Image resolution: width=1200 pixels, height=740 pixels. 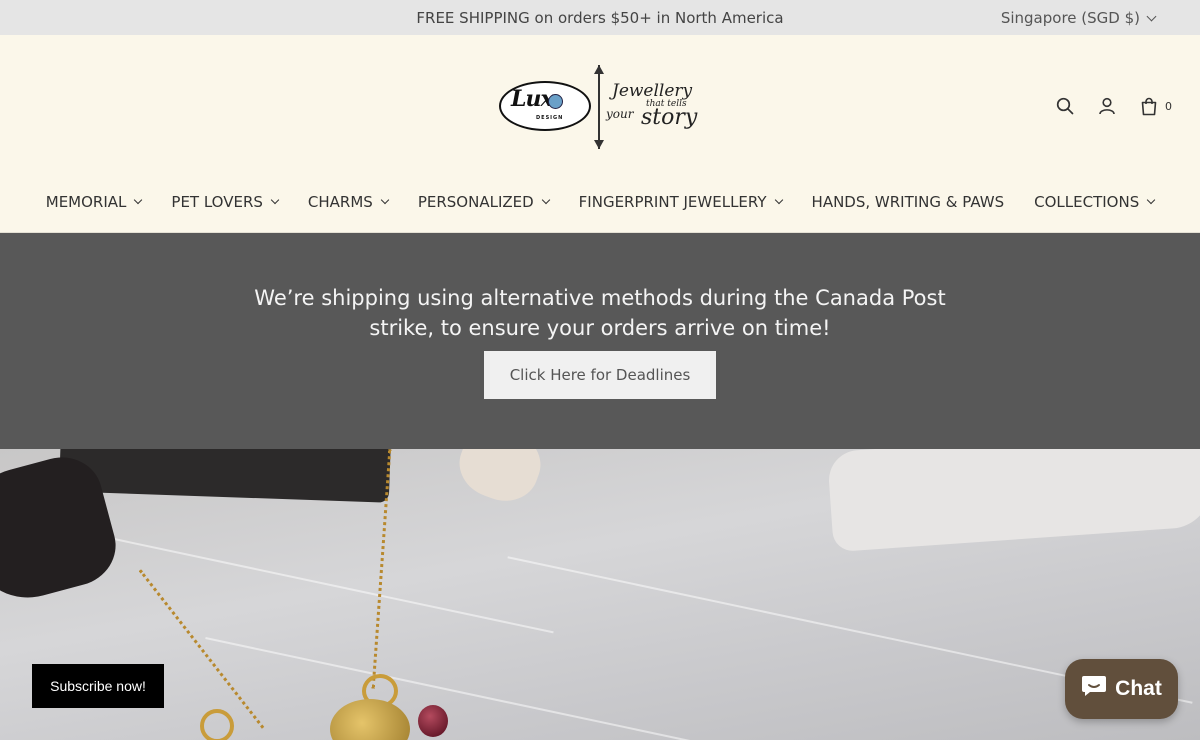 I want to click on cart-button: 0, so click(x=1155, y=106).